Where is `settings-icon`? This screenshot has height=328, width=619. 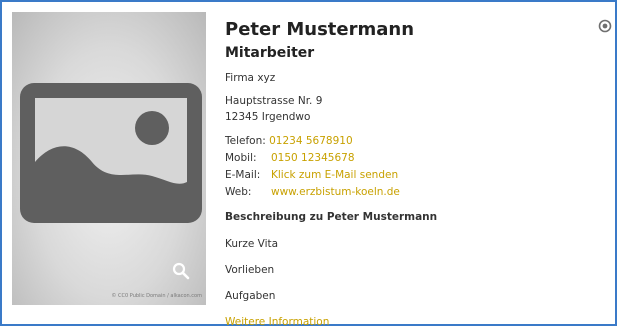
settings-icon is located at coordinates (605, 26).